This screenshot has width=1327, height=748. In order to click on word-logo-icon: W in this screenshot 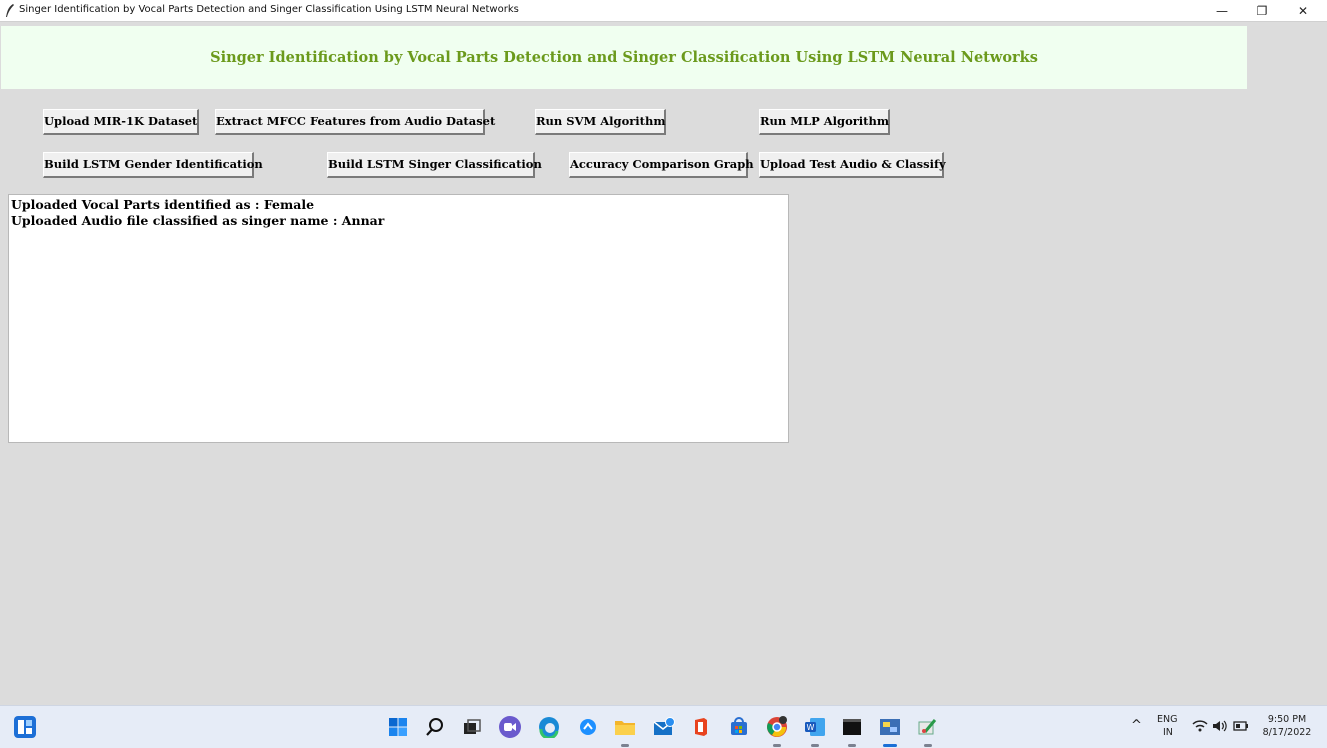, I will do `click(815, 727)`.